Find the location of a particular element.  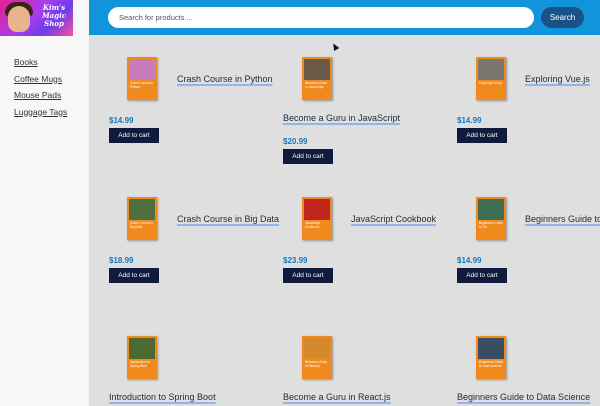

product-title-link: Crash Course in Big Data is located at coordinates (228, 219).